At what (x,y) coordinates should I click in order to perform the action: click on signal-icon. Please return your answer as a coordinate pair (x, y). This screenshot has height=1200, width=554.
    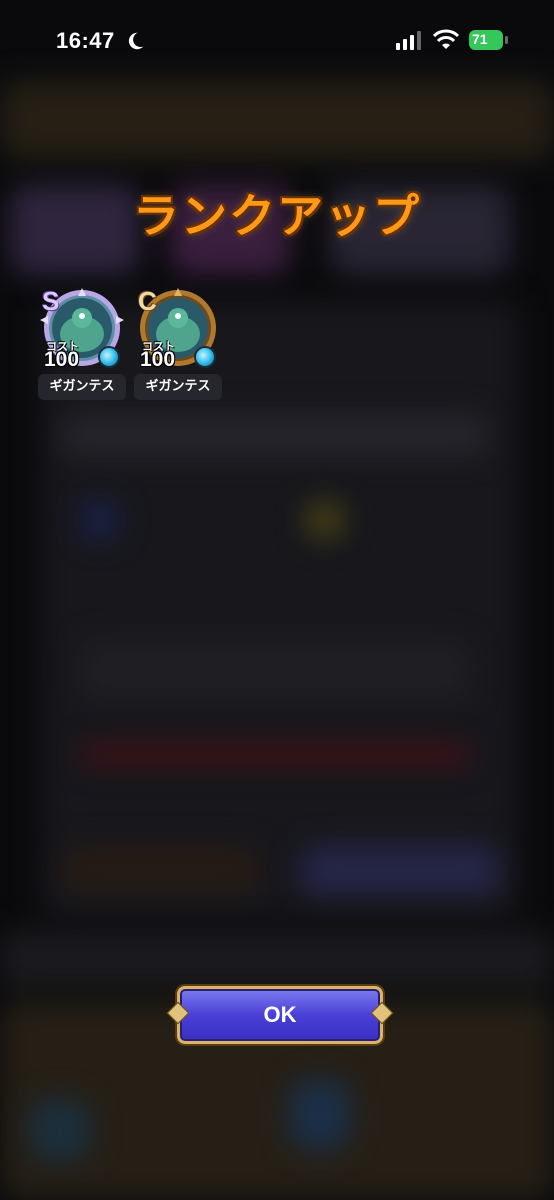
    Looking at the image, I should click on (408, 40).